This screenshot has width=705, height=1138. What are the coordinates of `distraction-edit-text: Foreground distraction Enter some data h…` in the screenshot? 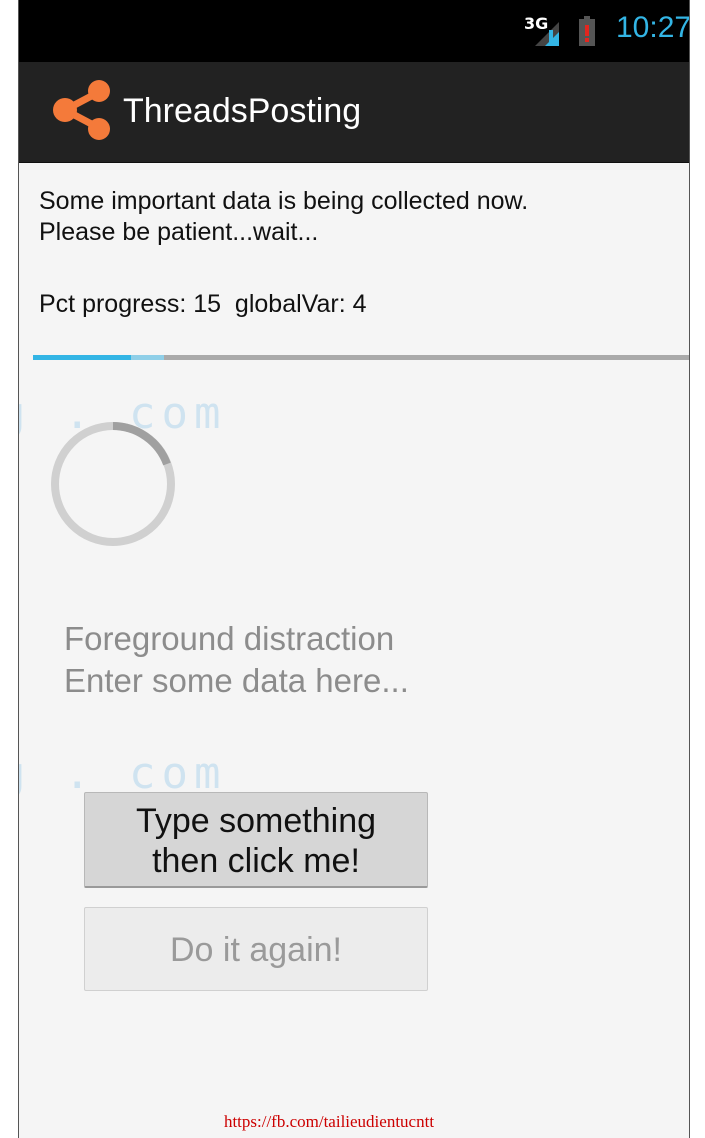 It's located at (236, 660).